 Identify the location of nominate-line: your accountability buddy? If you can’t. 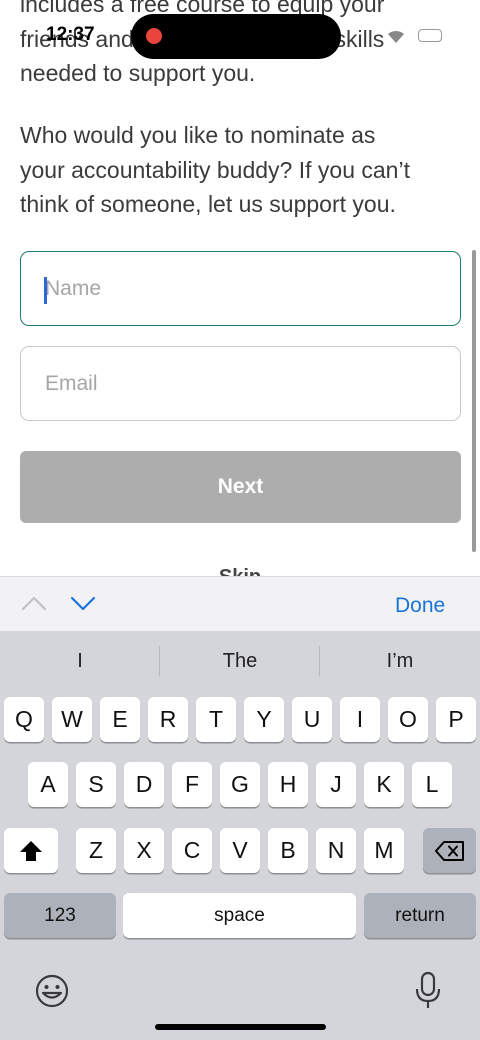
(215, 169).